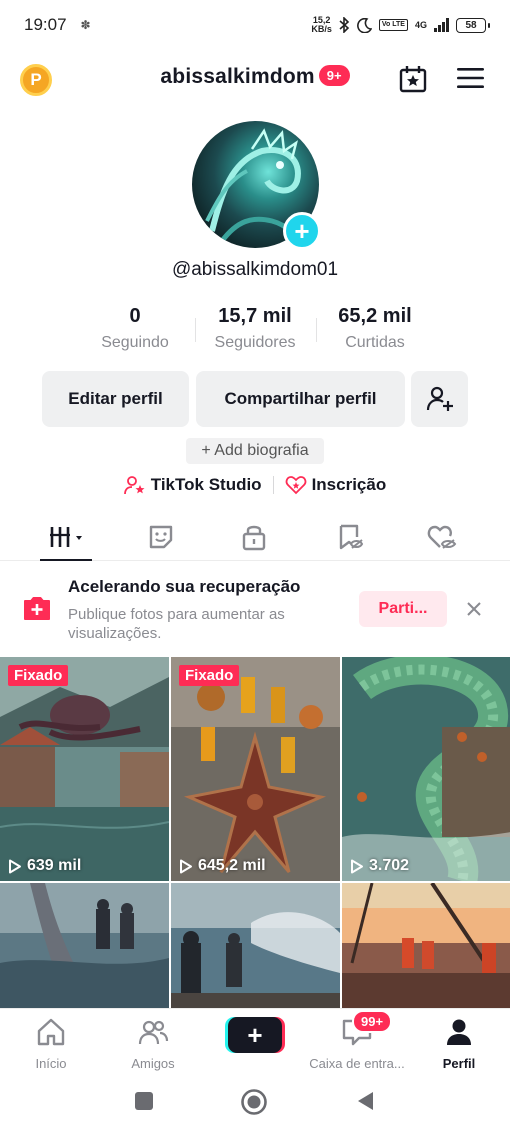  Describe the element at coordinates (255, 316) in the screenshot. I see `stat-followers-value: 15,7 mil` at that location.